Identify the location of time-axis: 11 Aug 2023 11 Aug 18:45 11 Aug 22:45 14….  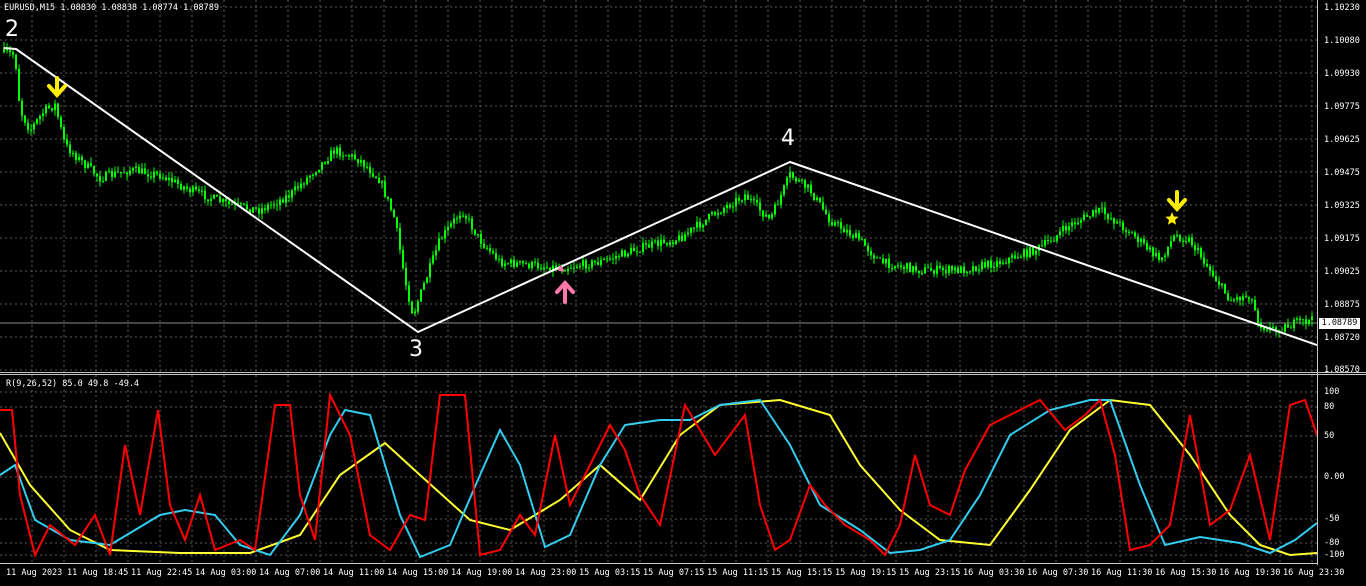
(672, 574).